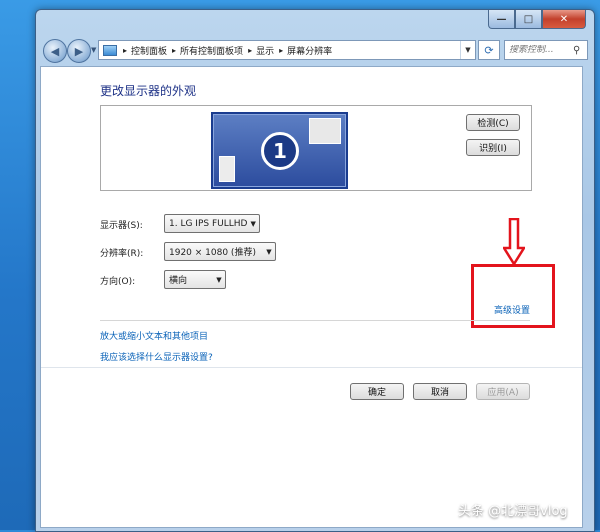  I want to click on breadcrumb: ▸ 控制面板 ▸ 所有控制面板项 ▸ 显示 ▸ 屏幕分辨率, so click(226, 50).